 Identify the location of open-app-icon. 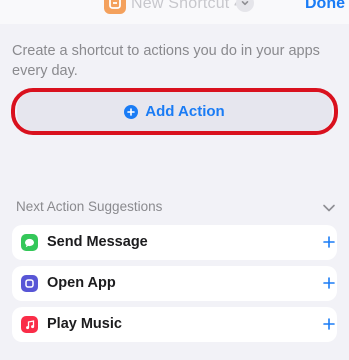
(29, 283).